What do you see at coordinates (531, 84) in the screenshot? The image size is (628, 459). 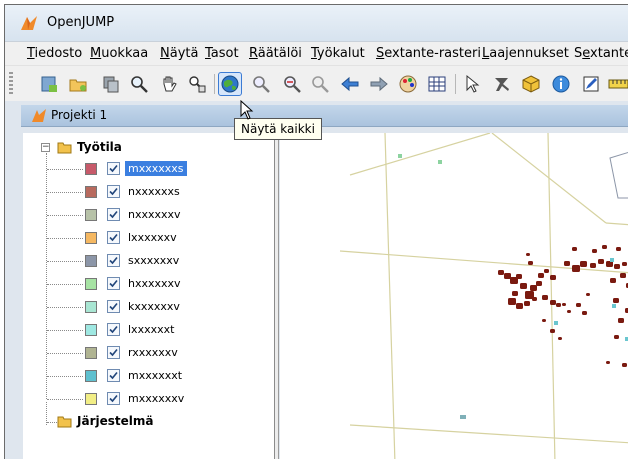 I see `box-button` at bounding box center [531, 84].